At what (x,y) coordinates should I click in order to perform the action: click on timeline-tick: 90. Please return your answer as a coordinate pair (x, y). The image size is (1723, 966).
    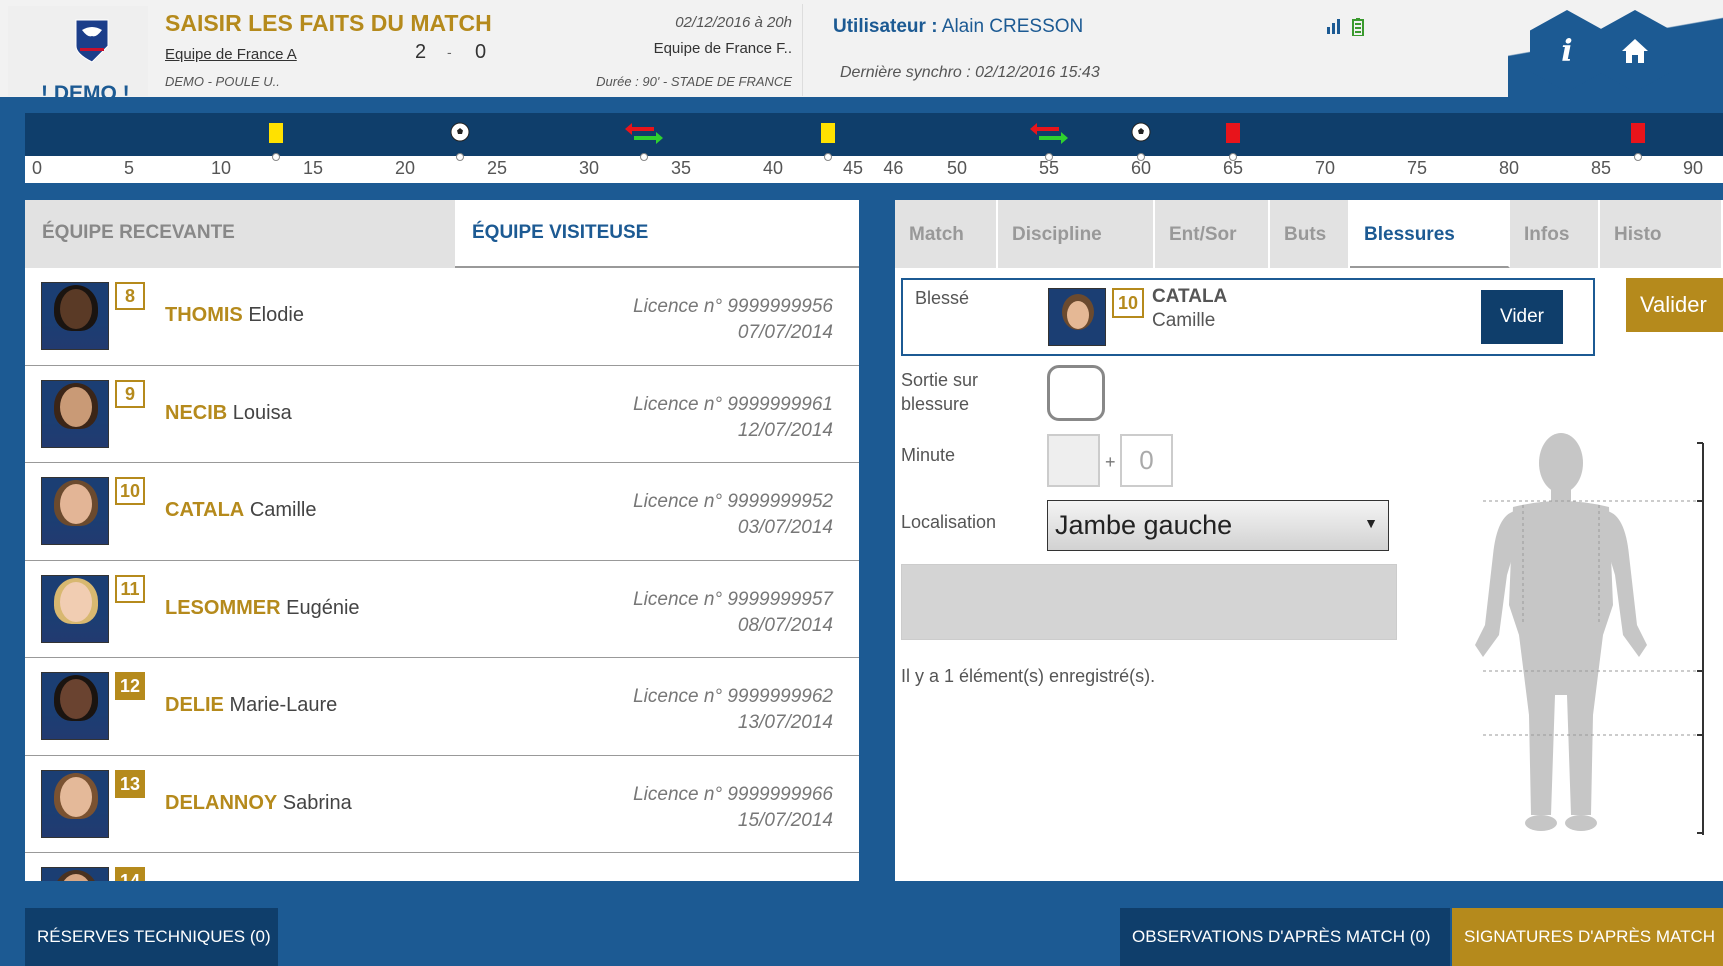
    Looking at the image, I should click on (1693, 168).